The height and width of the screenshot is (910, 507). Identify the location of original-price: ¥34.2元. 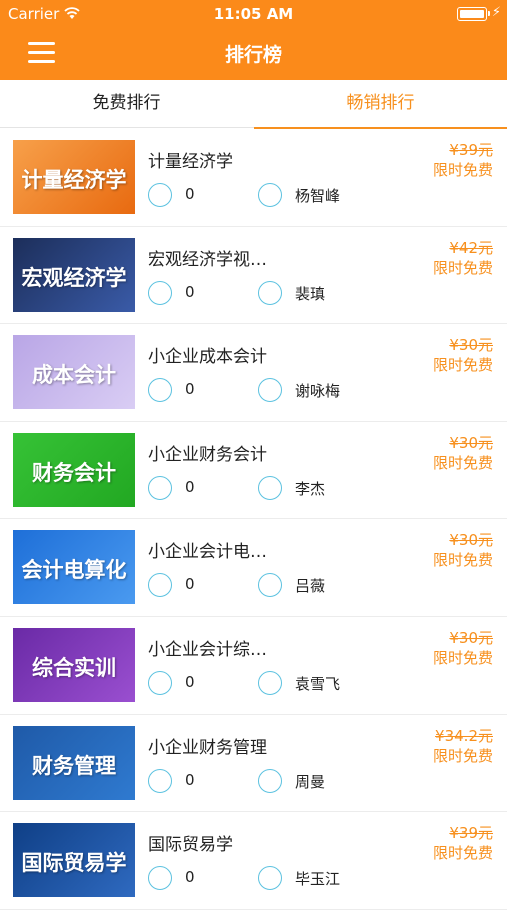
(464, 735).